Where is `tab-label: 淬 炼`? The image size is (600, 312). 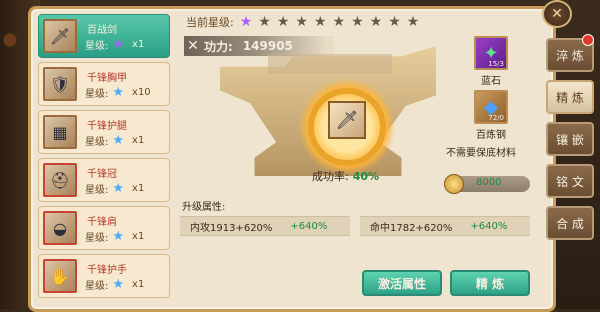
tab-label: 淬 炼 is located at coordinates (570, 55).